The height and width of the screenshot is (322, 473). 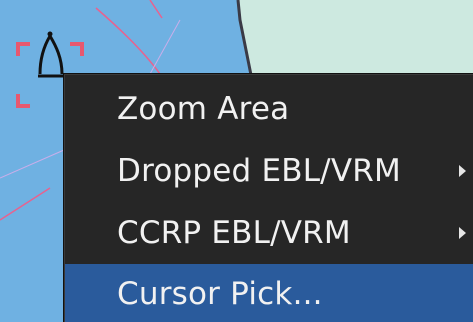 What do you see at coordinates (234, 233) in the screenshot?
I see `menu-item-label: CCRP EBL/VRM` at bounding box center [234, 233].